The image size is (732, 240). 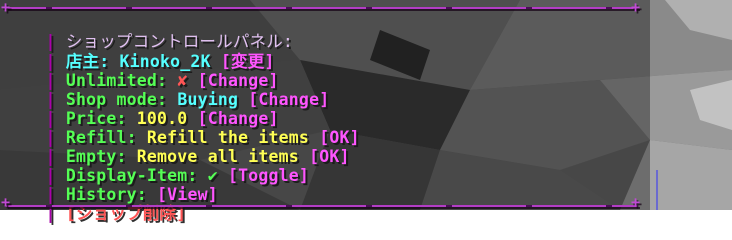 I want to click on display-item-toggle-button: [Toggle], so click(x=268, y=175).